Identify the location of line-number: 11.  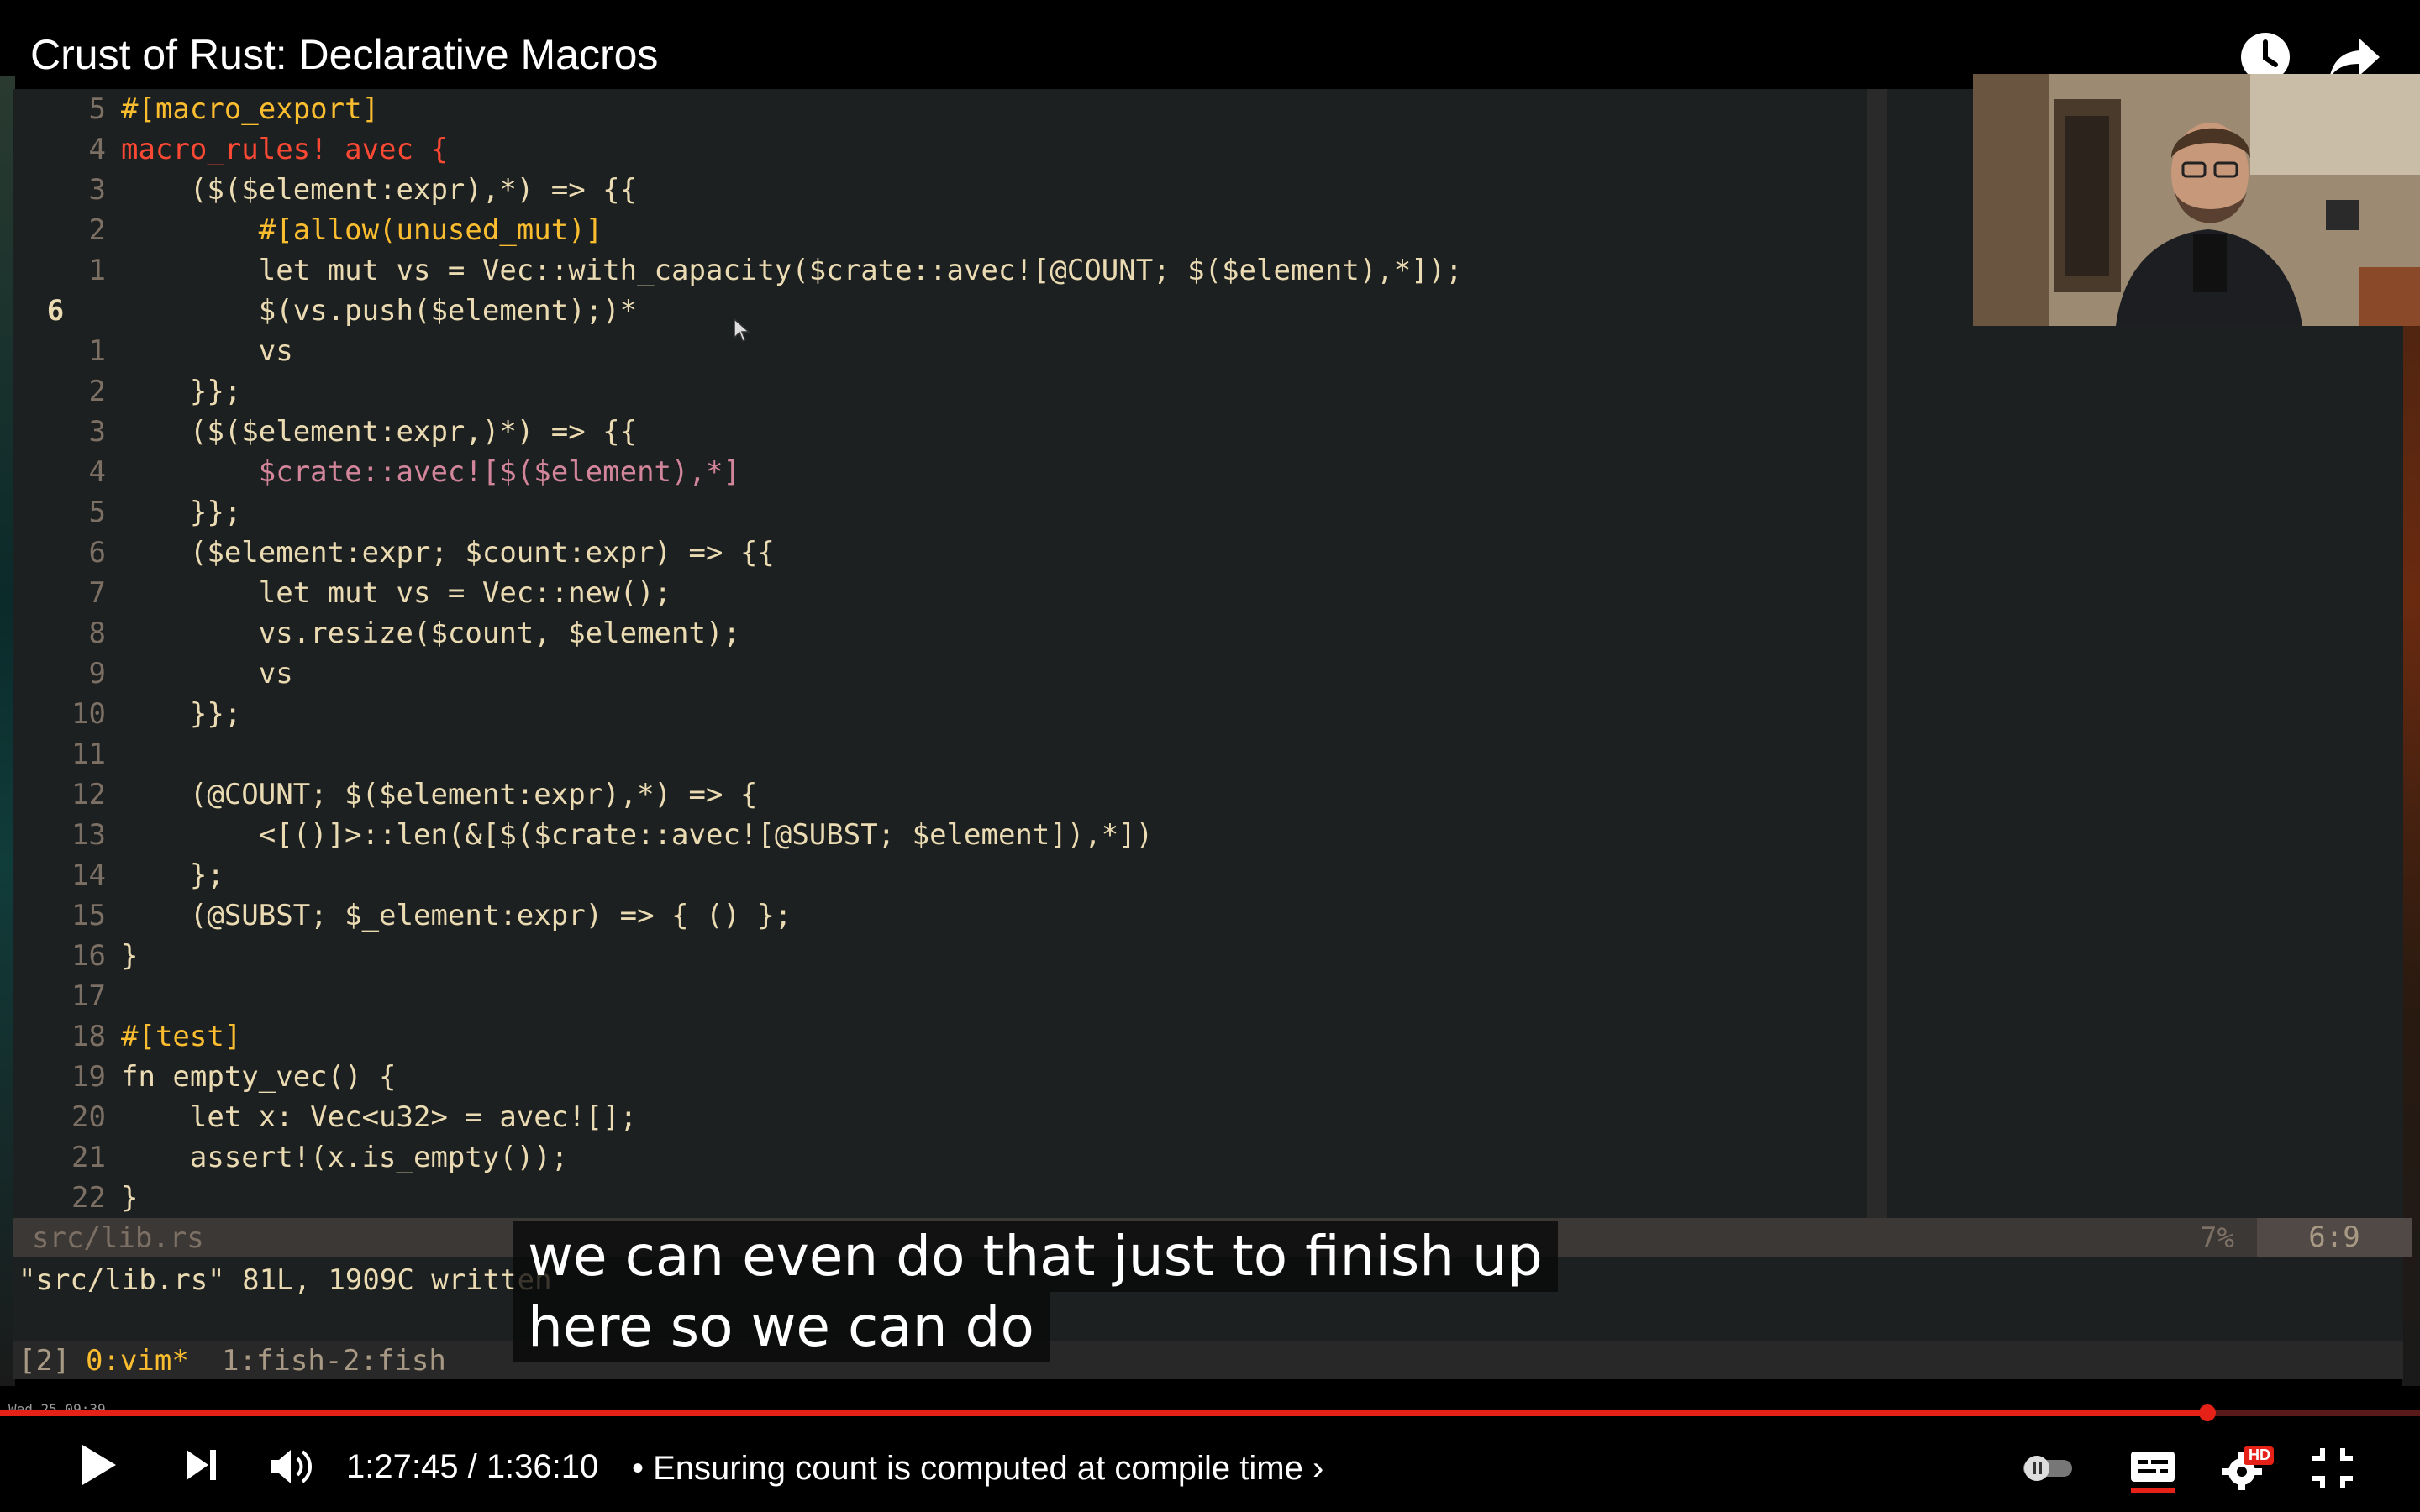
(88, 754).